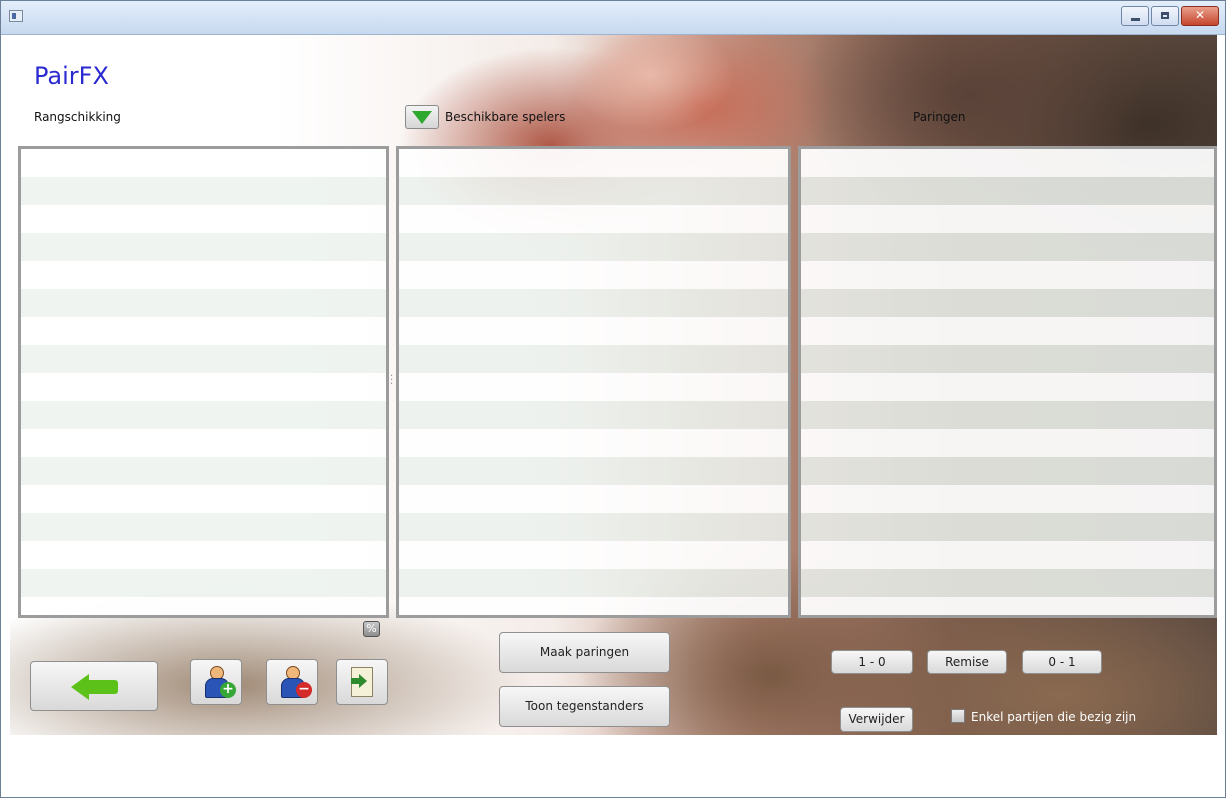  What do you see at coordinates (876, 719) in the screenshot?
I see `delete-button: Verwijder` at bounding box center [876, 719].